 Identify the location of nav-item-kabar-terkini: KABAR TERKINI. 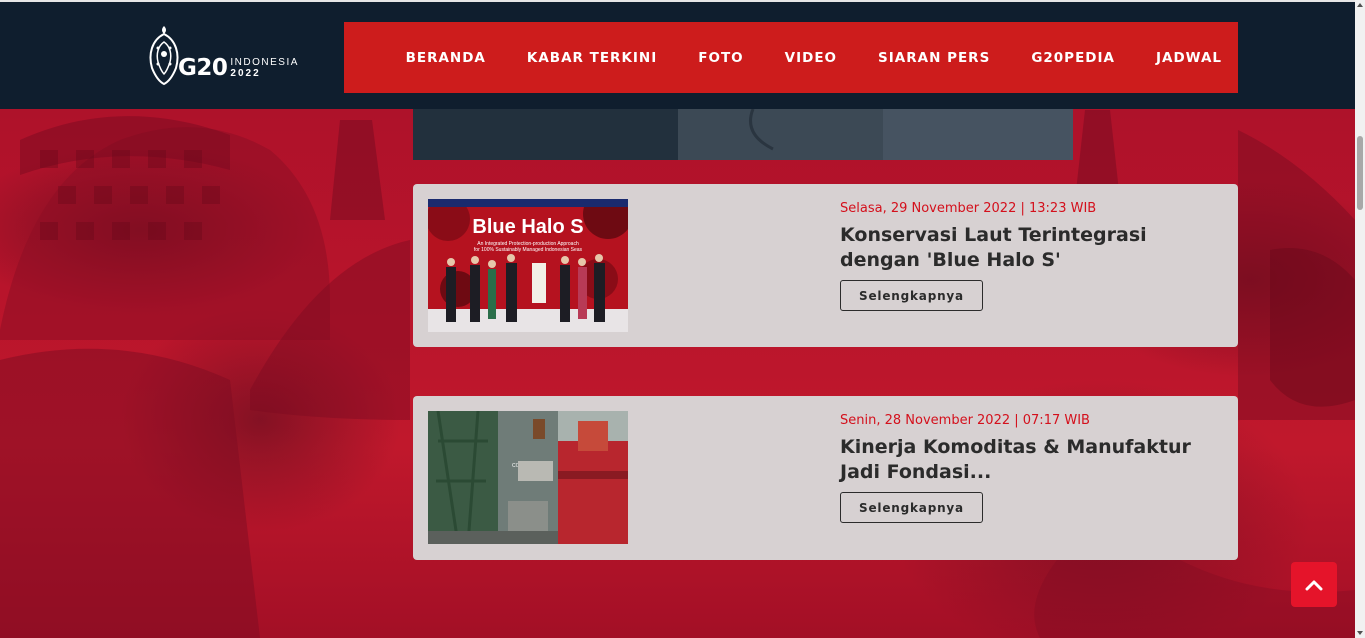
(592, 58).